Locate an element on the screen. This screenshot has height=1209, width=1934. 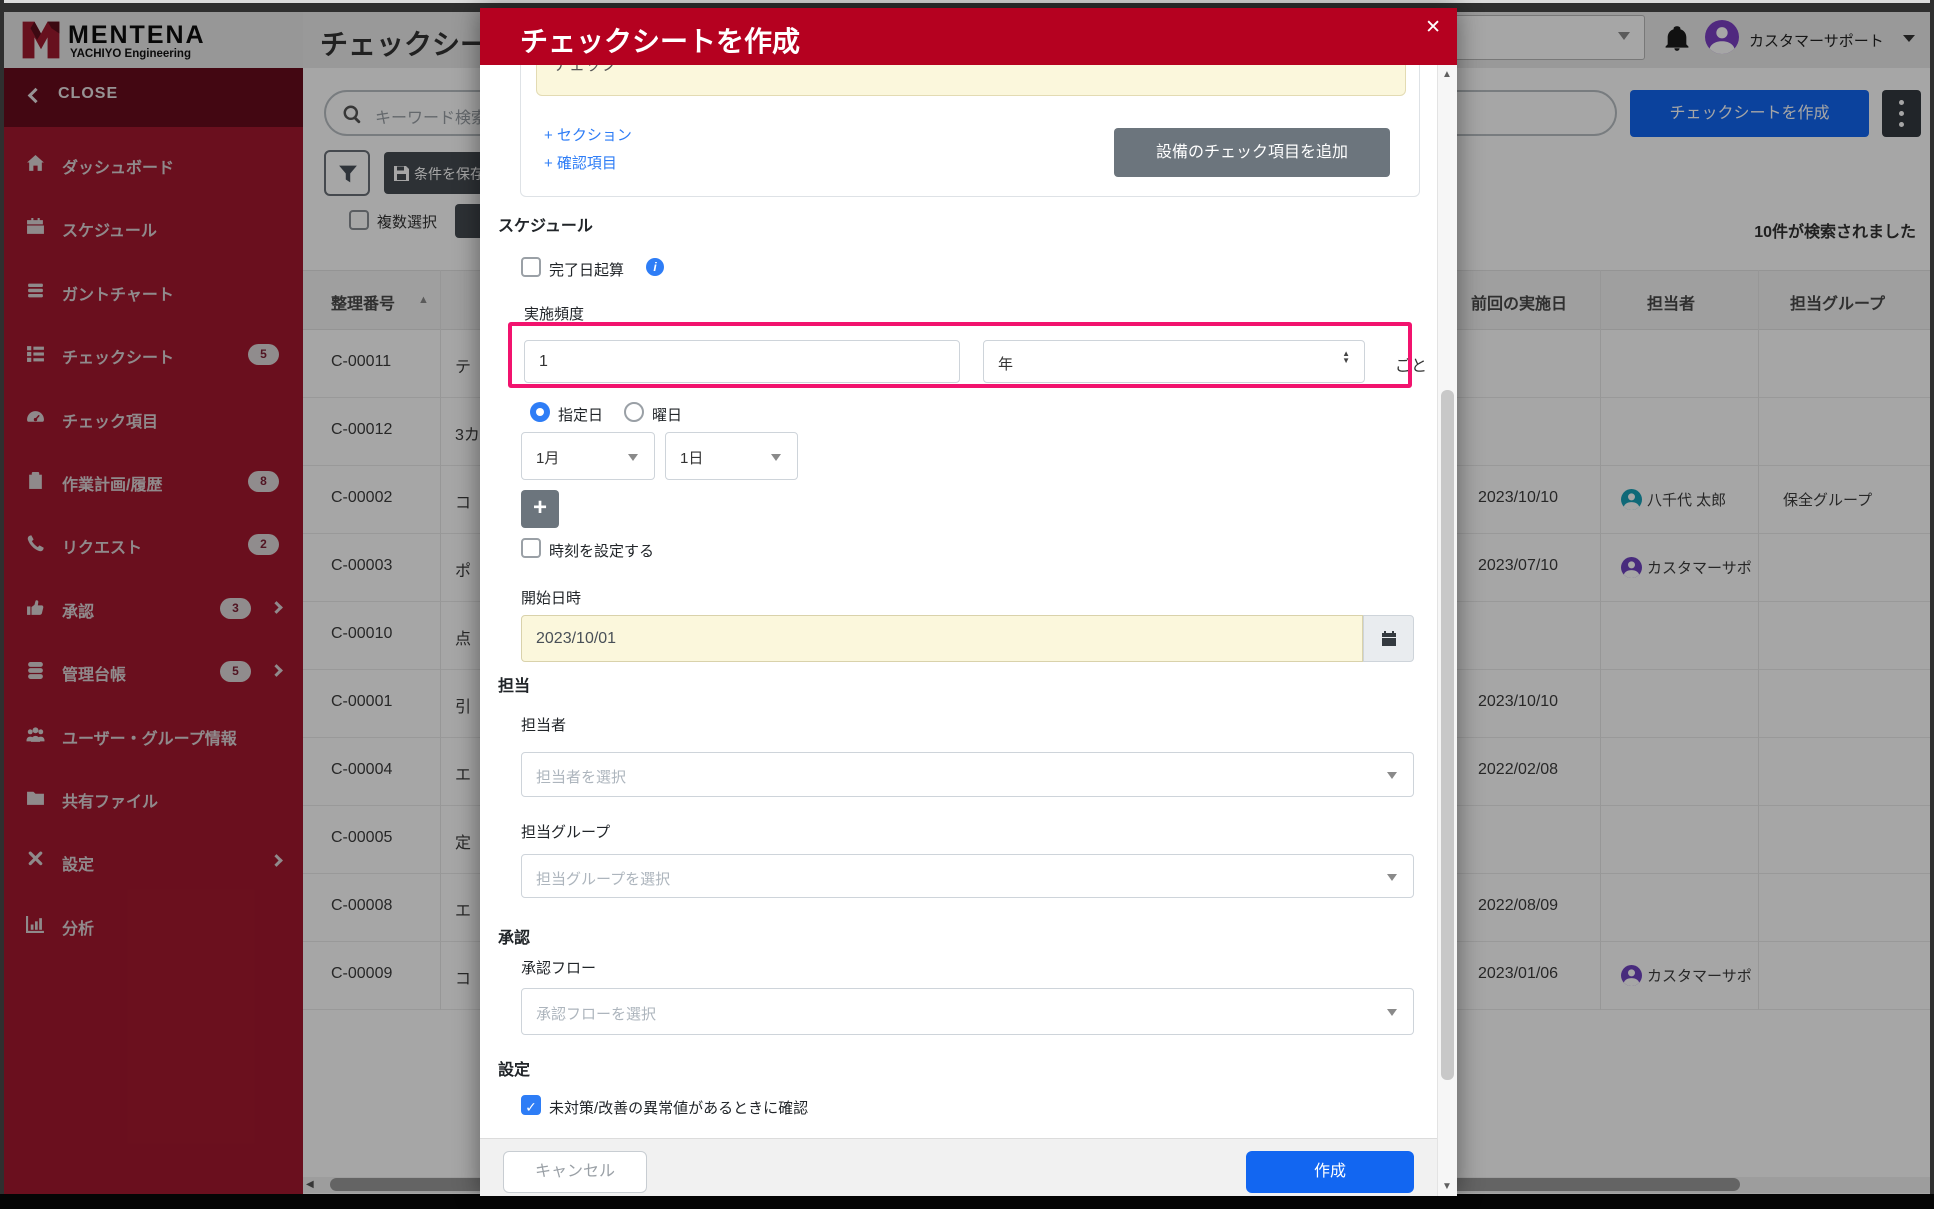
approval-flow-placeholder: 承認フローを選択 is located at coordinates (596, 1014).